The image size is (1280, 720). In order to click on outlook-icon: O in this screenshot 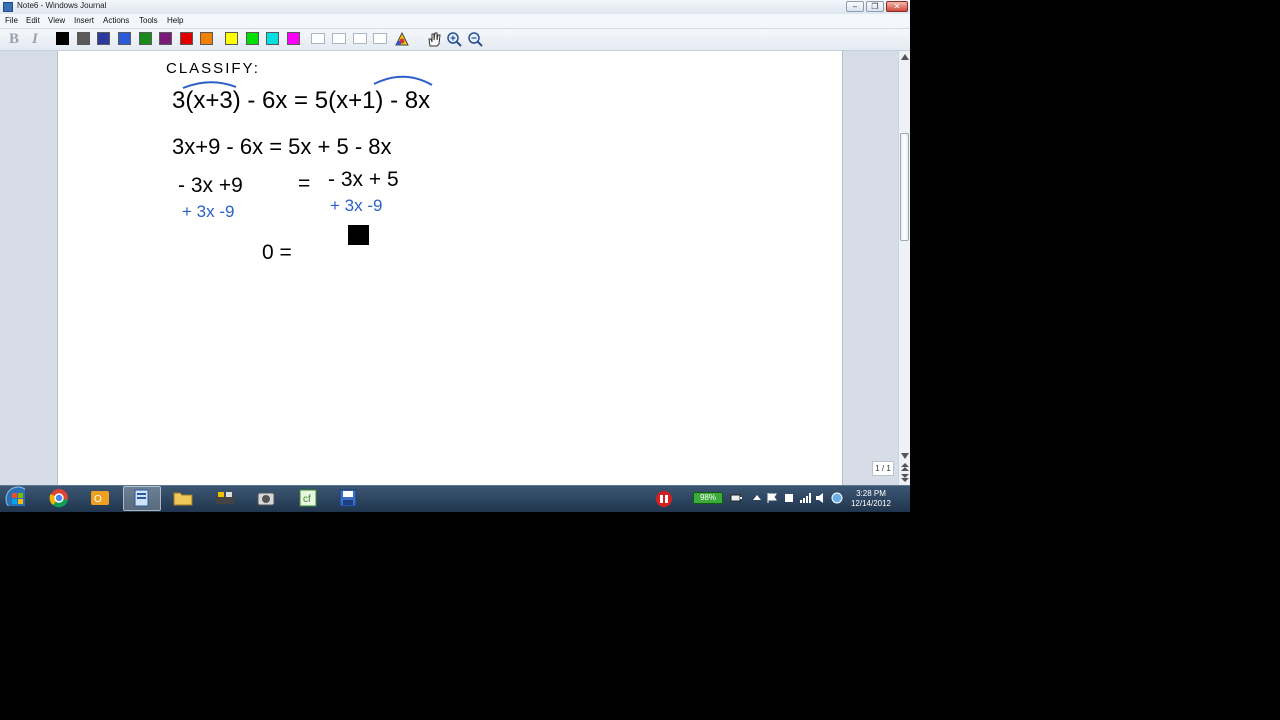, I will do `click(100, 498)`.